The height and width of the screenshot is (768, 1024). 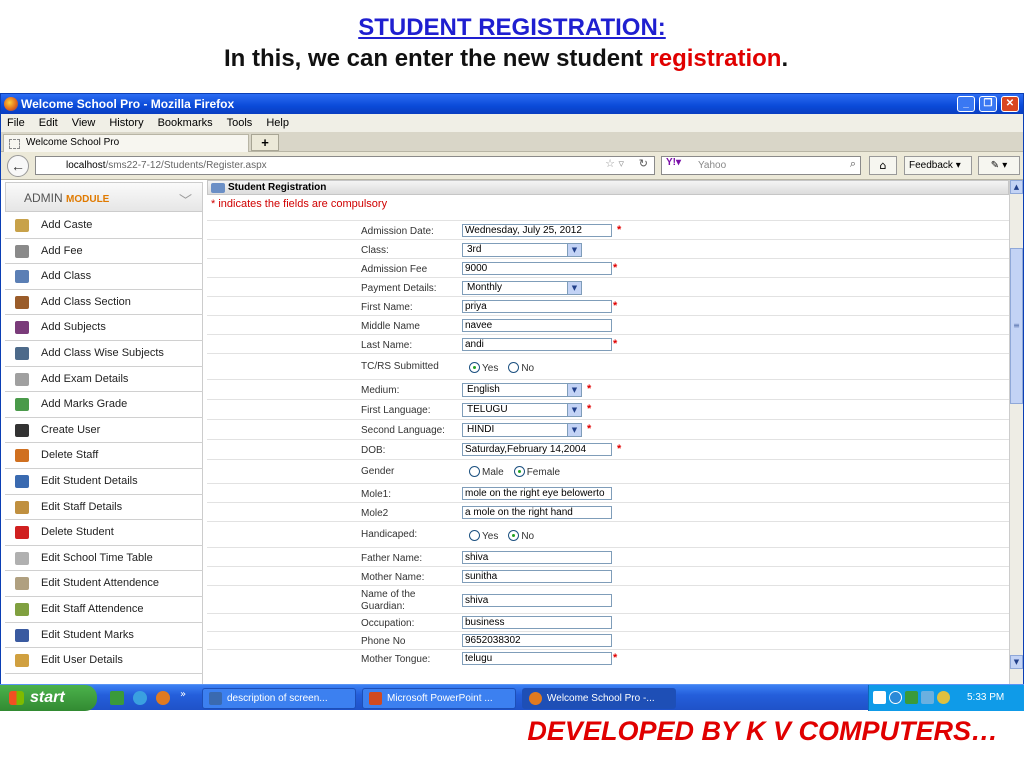 I want to click on vertical-scrollbar: ▲ ≡ ▼, so click(x=1016, y=432).